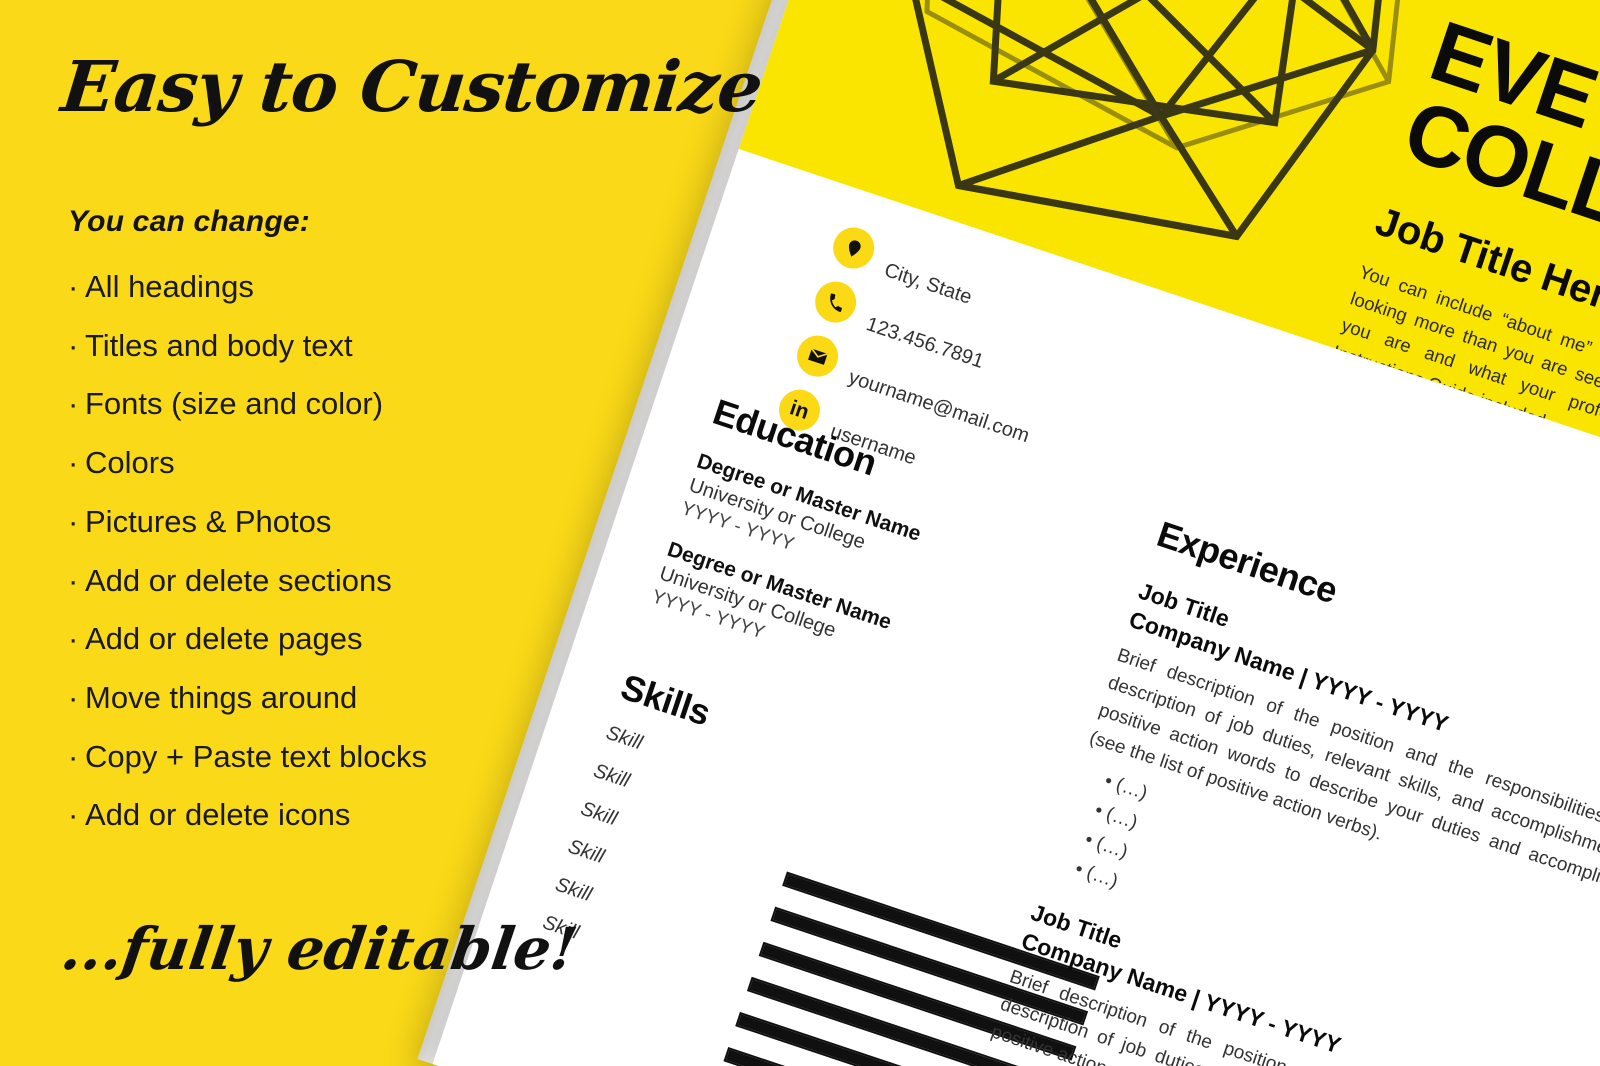 The height and width of the screenshot is (1066, 1600). What do you see at coordinates (221, 697) in the screenshot?
I see `list-item-label: Move things around` at bounding box center [221, 697].